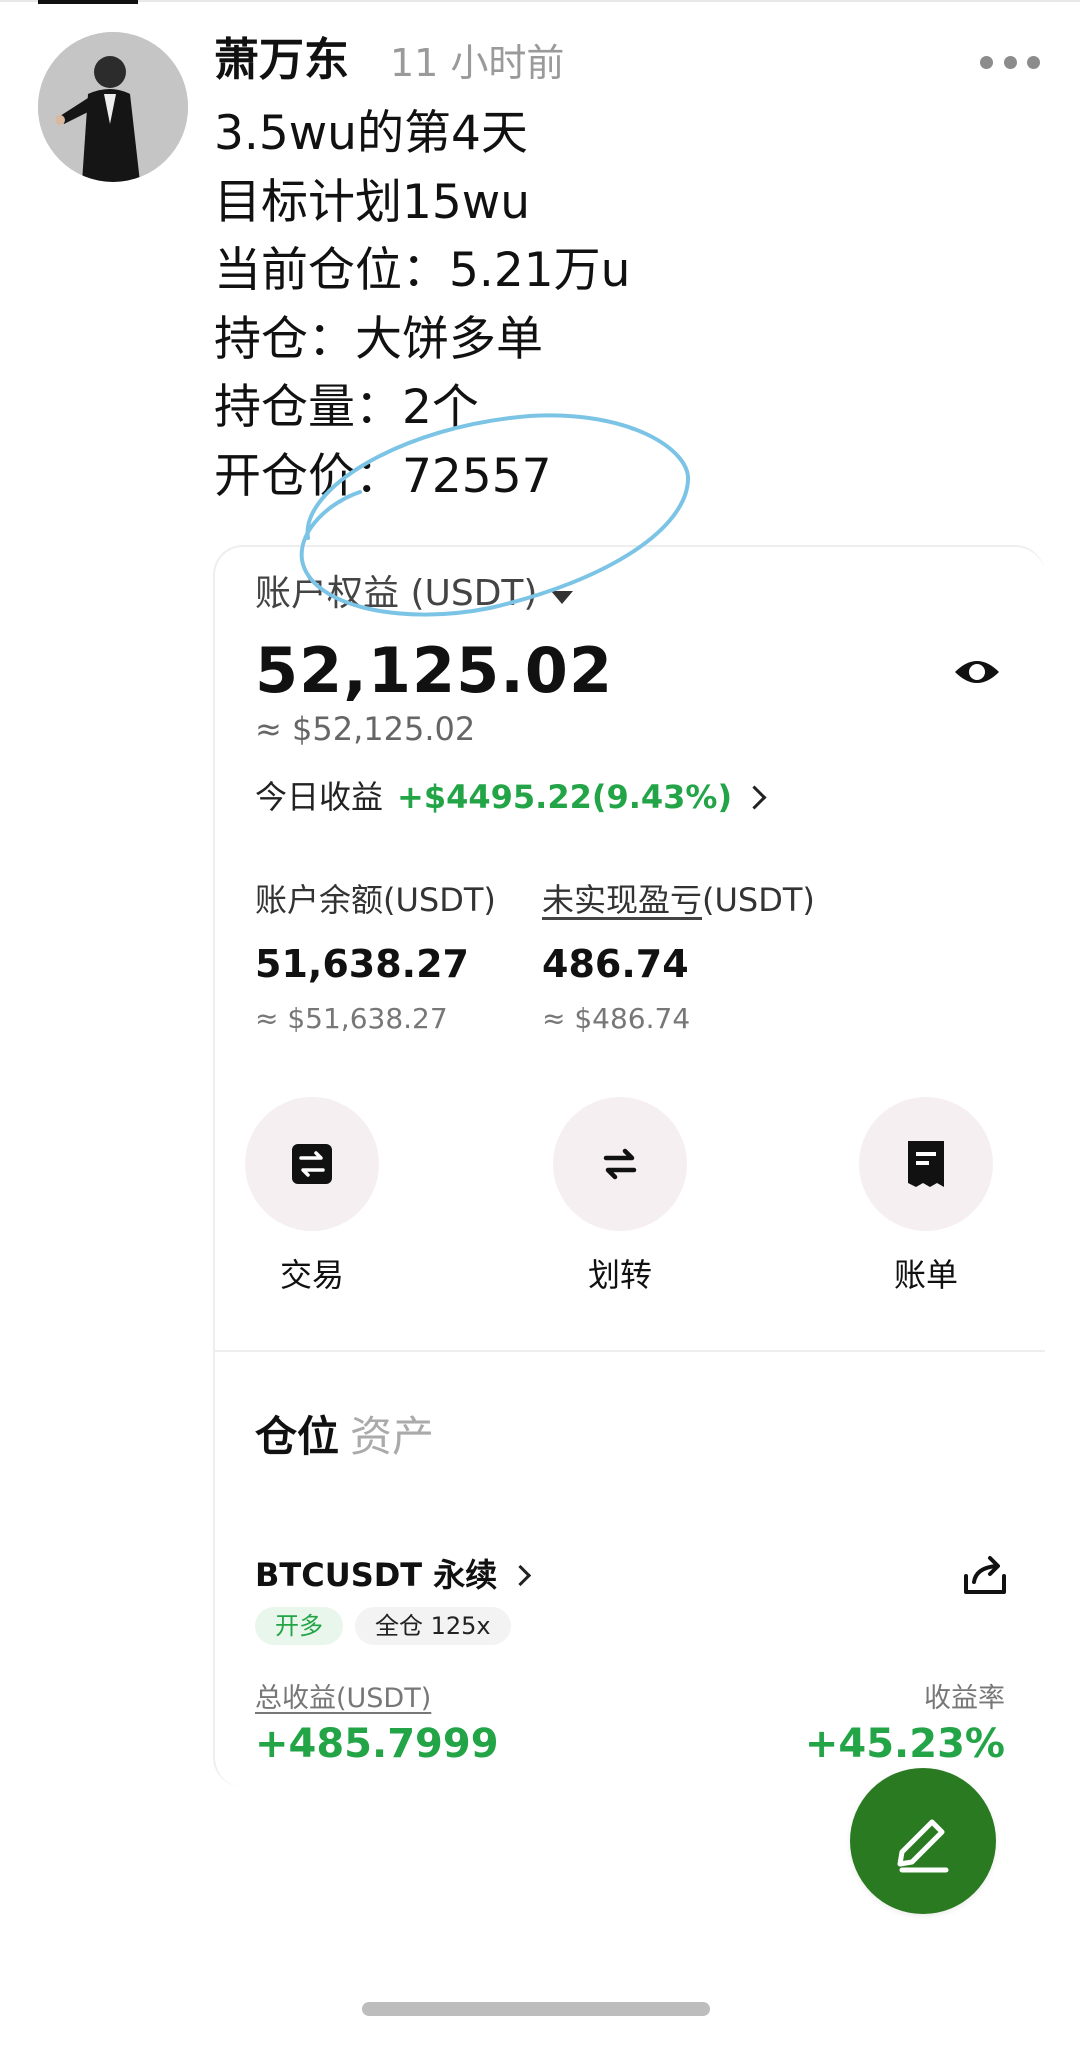  Describe the element at coordinates (378, 339) in the screenshot. I see `post-line: 持仓：大饼多单` at that location.